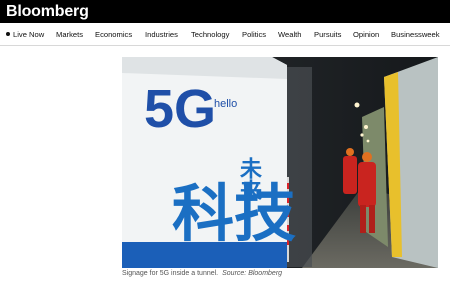 Image resolution: width=450 pixels, height=289 pixels. Describe the element at coordinates (234, 213) in the screenshot. I see `chinese-calligraphy: 科技` at that location.